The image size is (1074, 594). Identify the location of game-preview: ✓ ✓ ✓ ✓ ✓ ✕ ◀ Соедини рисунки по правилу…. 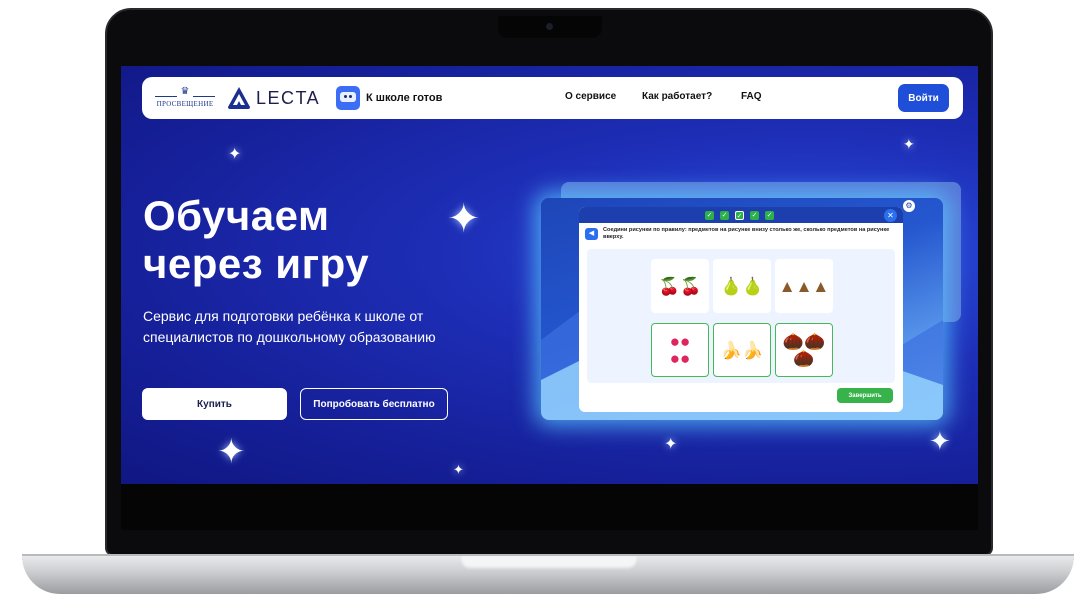
(742, 309).